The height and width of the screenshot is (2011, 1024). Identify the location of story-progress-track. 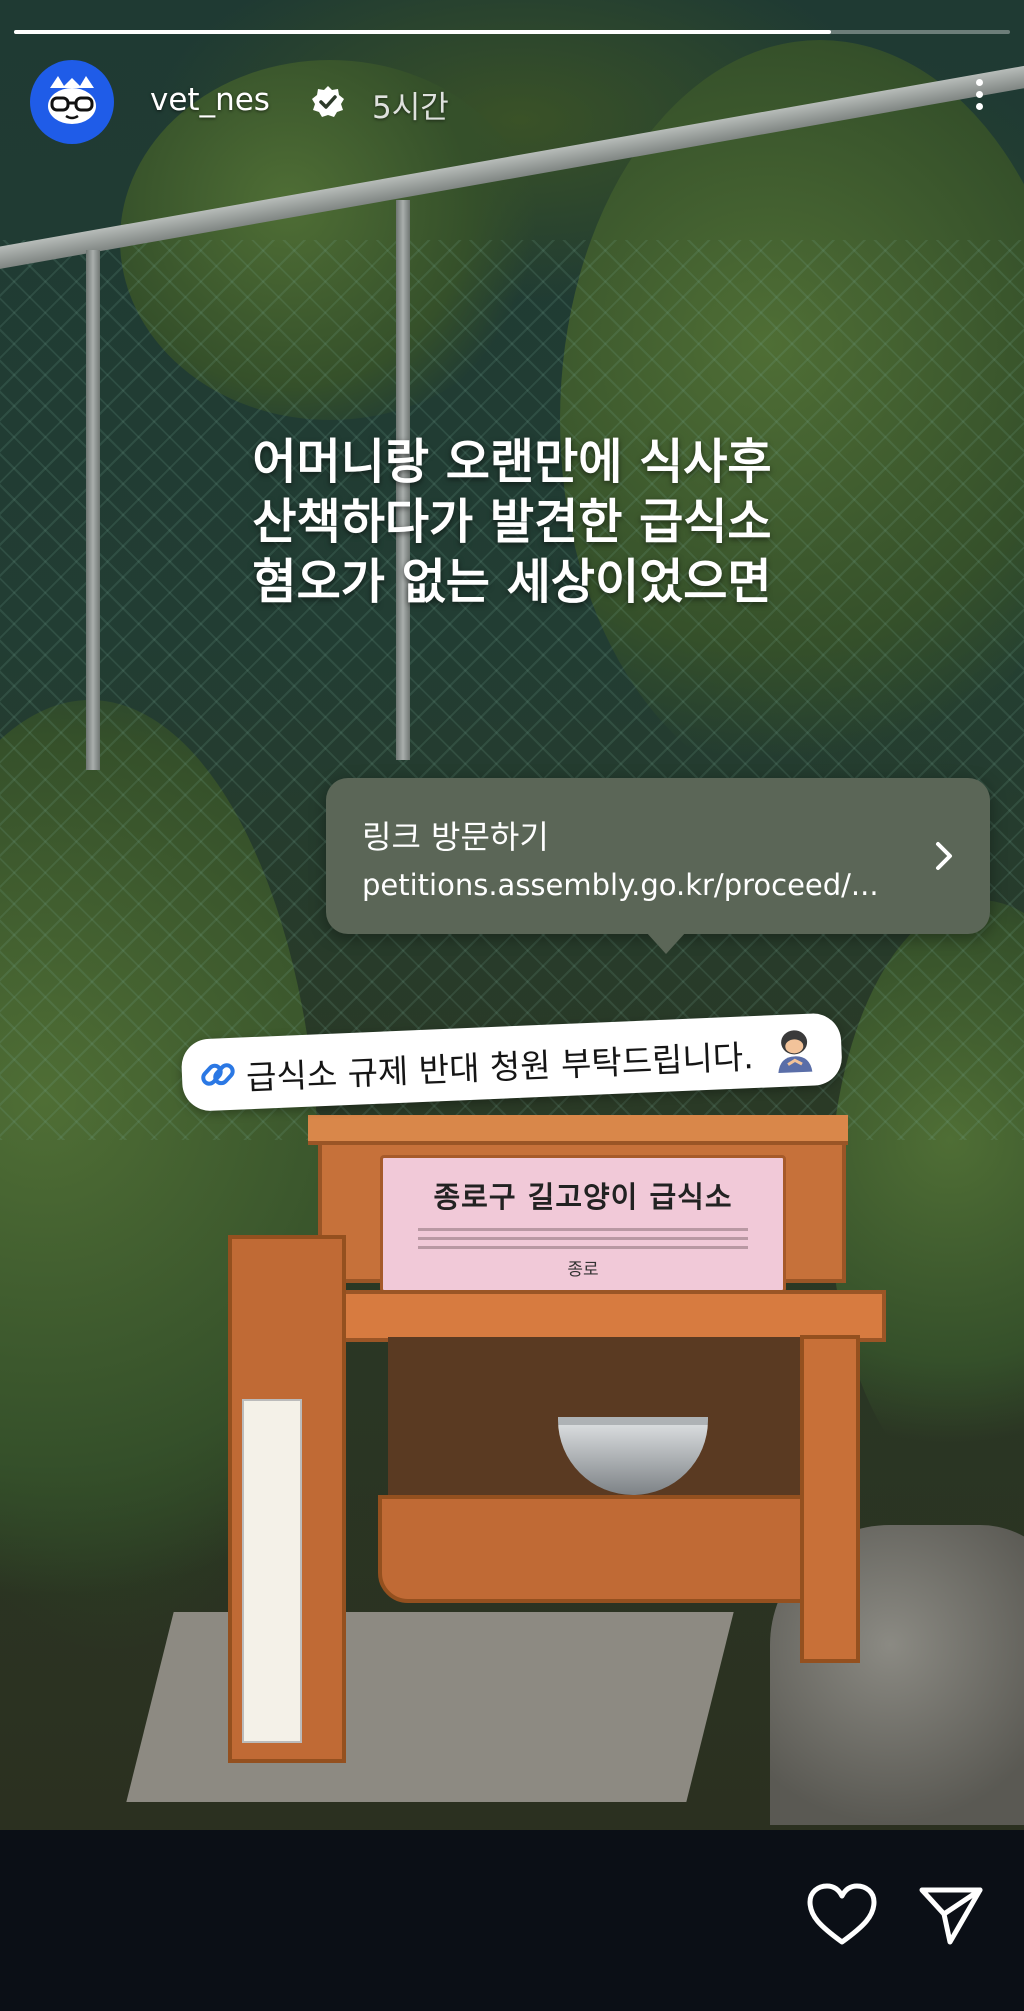
(512, 32).